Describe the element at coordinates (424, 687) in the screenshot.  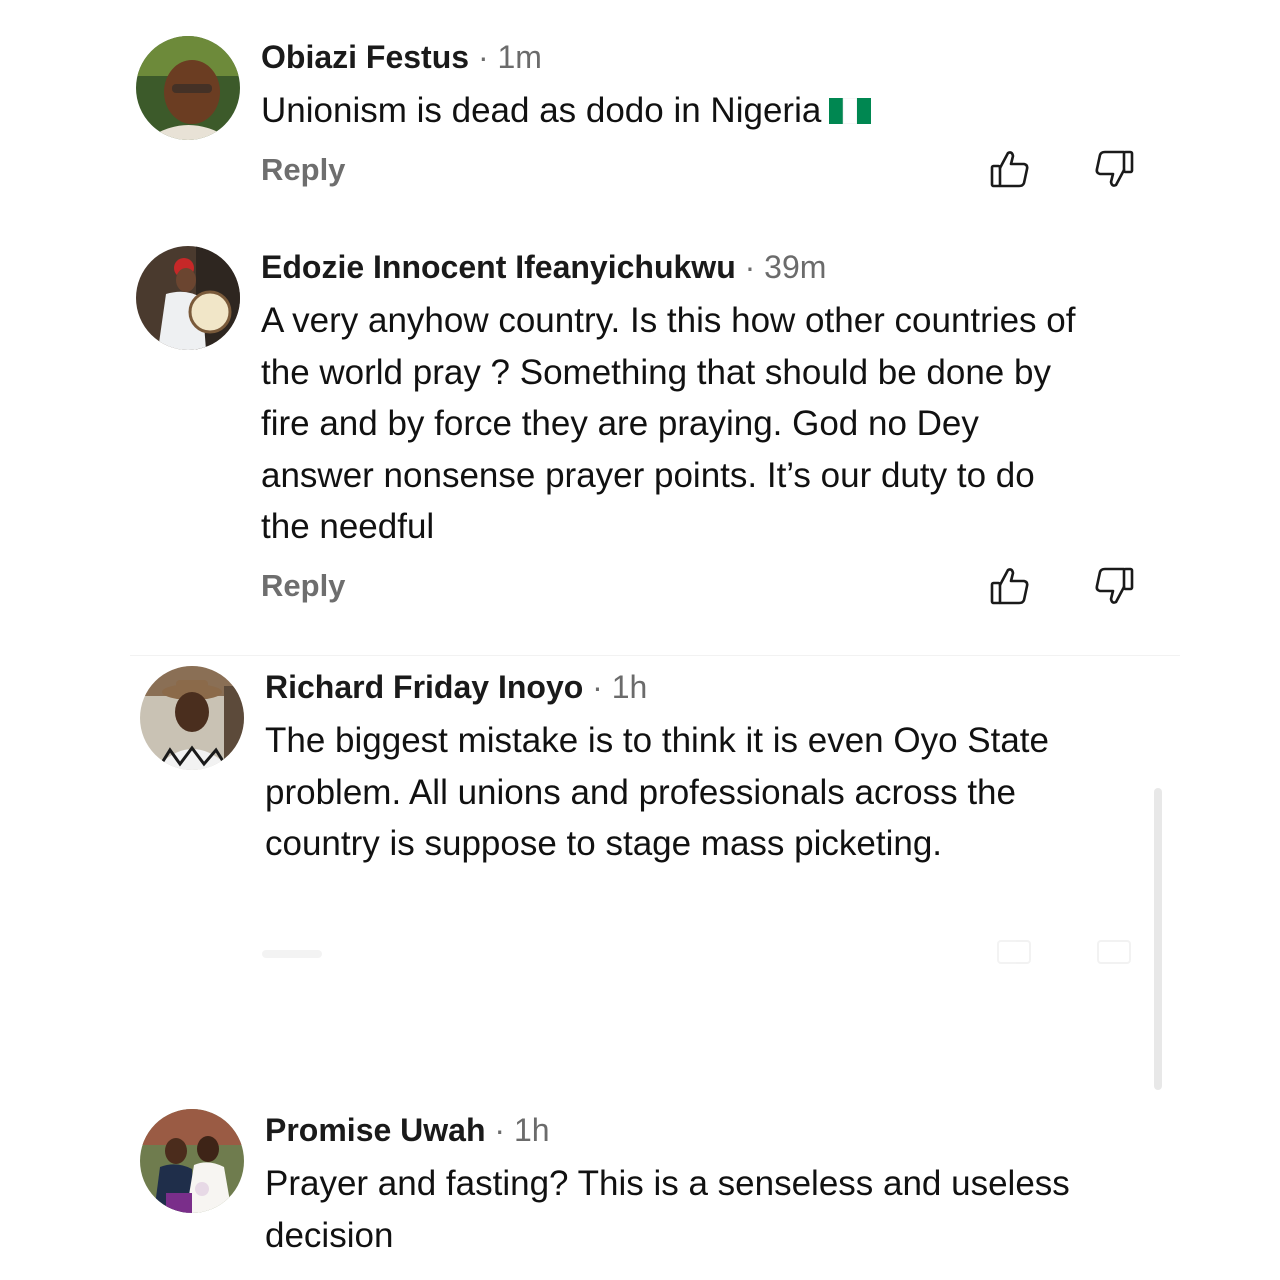
I see `comment-author: Richard Friday Inoyo` at that location.